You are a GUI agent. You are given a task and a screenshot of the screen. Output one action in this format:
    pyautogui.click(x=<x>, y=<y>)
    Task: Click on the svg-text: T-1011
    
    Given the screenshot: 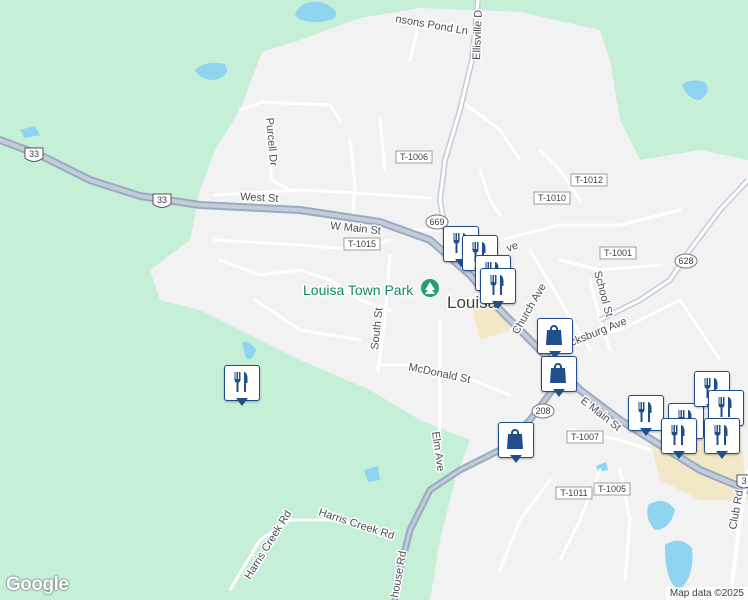 What is the action you would take?
    pyautogui.click(x=573, y=493)
    